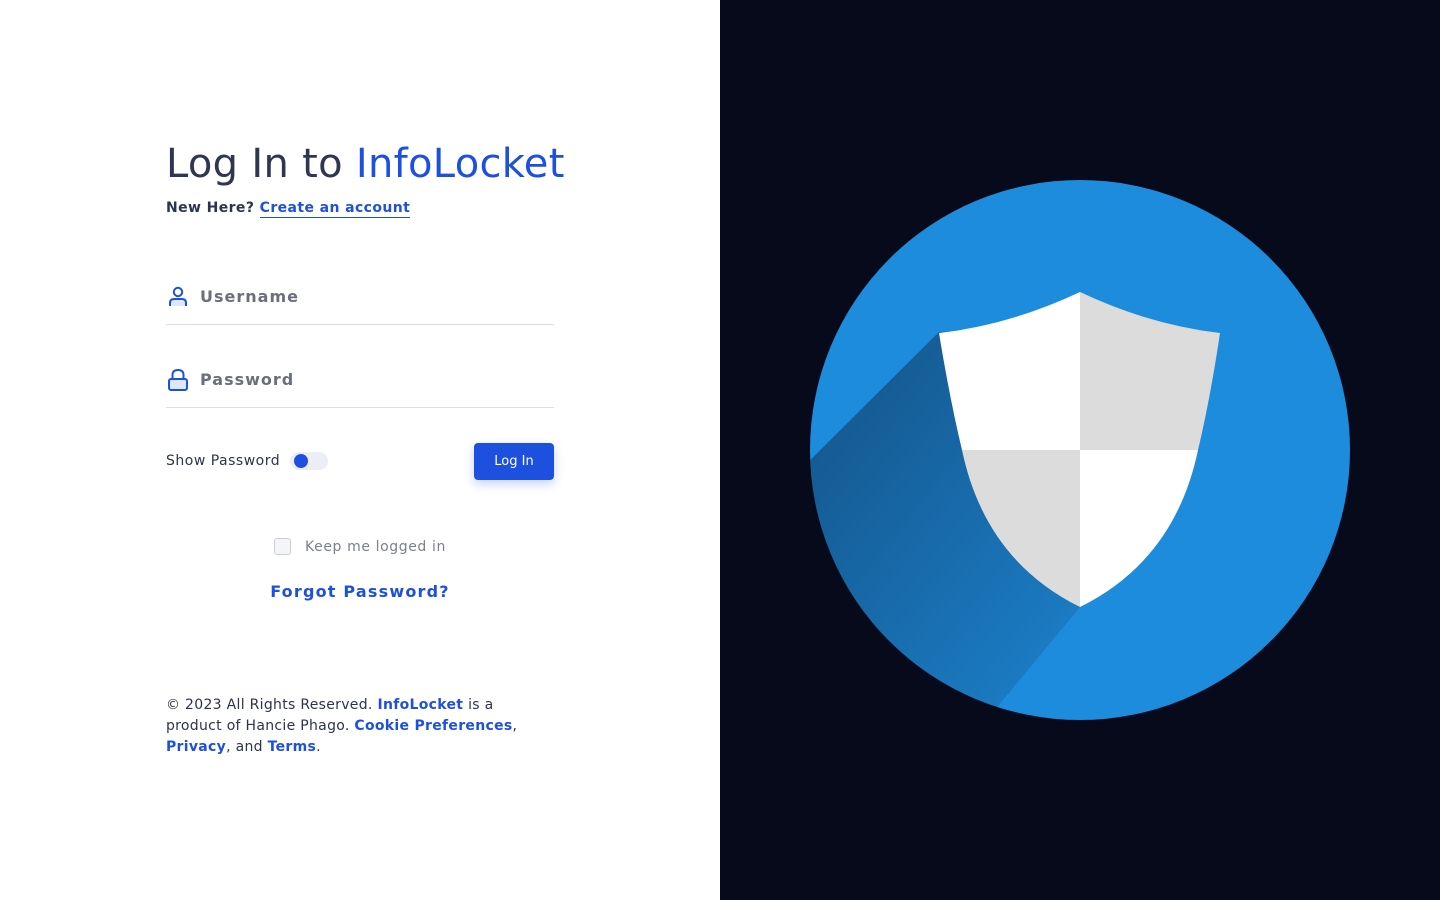 The width and height of the screenshot is (1440, 900). What do you see at coordinates (178, 380) in the screenshot?
I see `lock-icon` at bounding box center [178, 380].